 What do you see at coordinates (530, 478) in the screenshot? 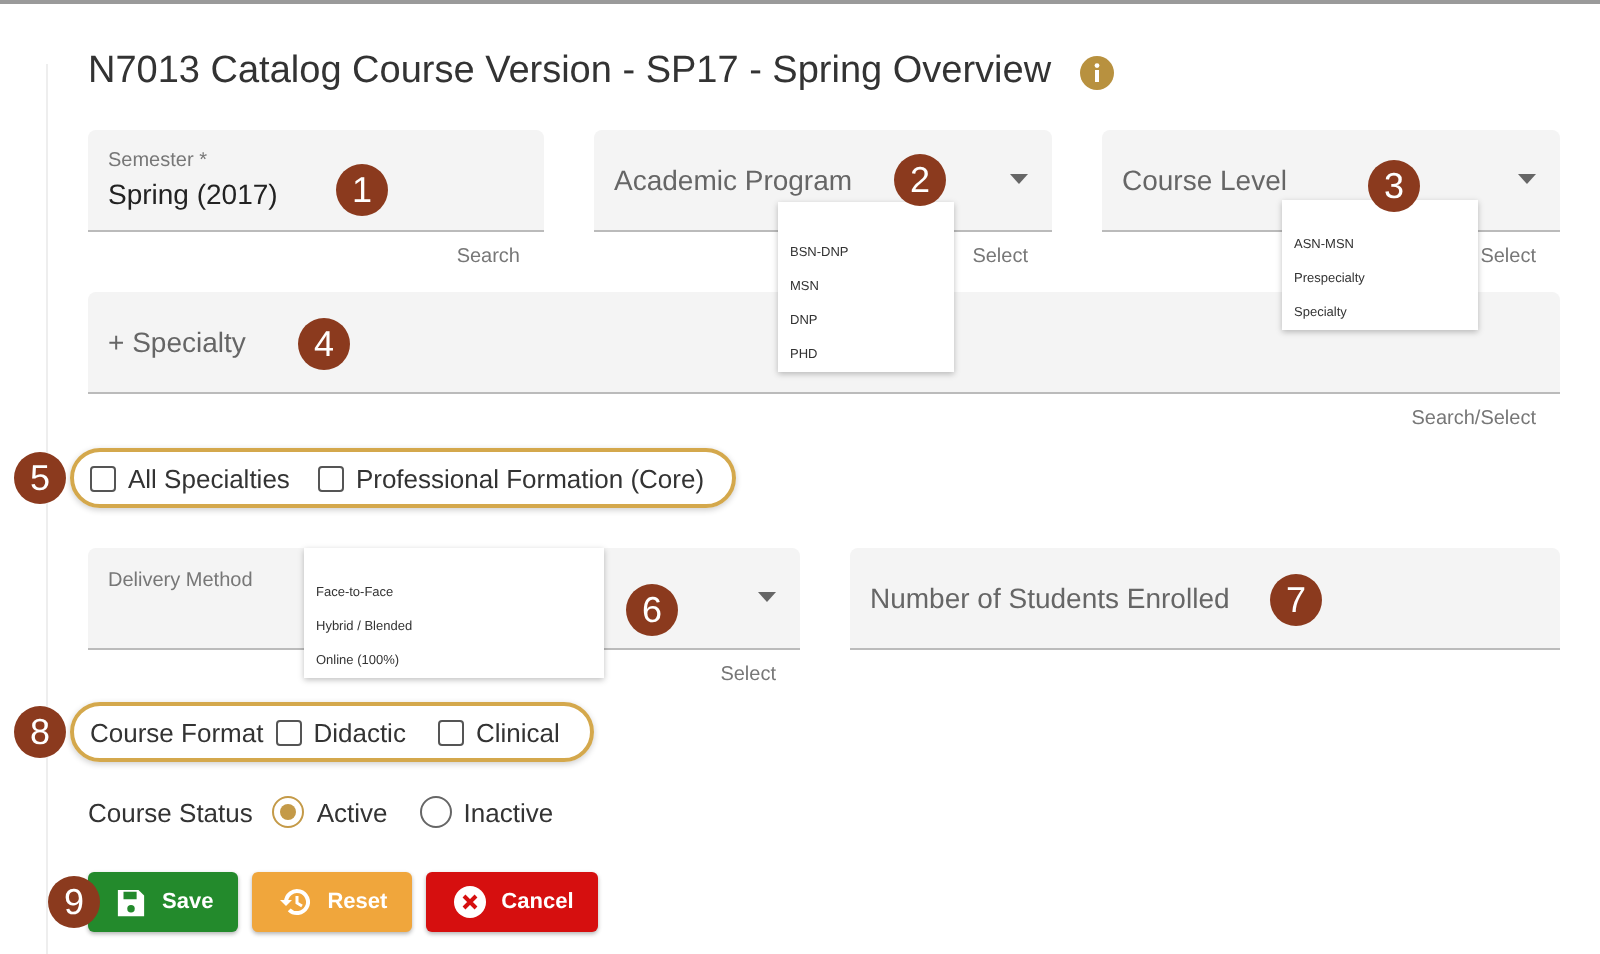
I see `checkbox-label: Professional Formation (Core)` at bounding box center [530, 478].